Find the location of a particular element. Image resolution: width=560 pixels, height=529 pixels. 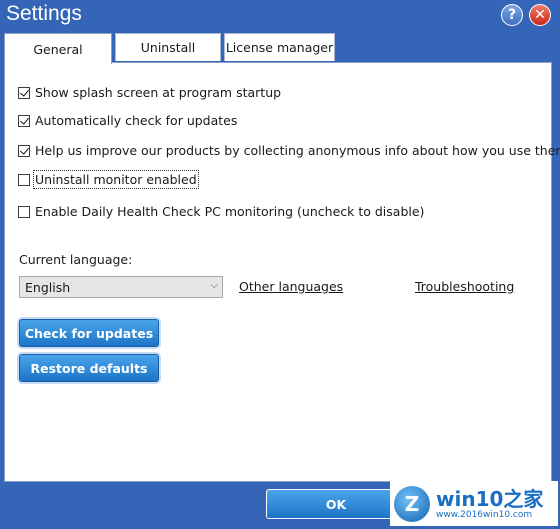

auto-update-checkbox is located at coordinates (24, 120).